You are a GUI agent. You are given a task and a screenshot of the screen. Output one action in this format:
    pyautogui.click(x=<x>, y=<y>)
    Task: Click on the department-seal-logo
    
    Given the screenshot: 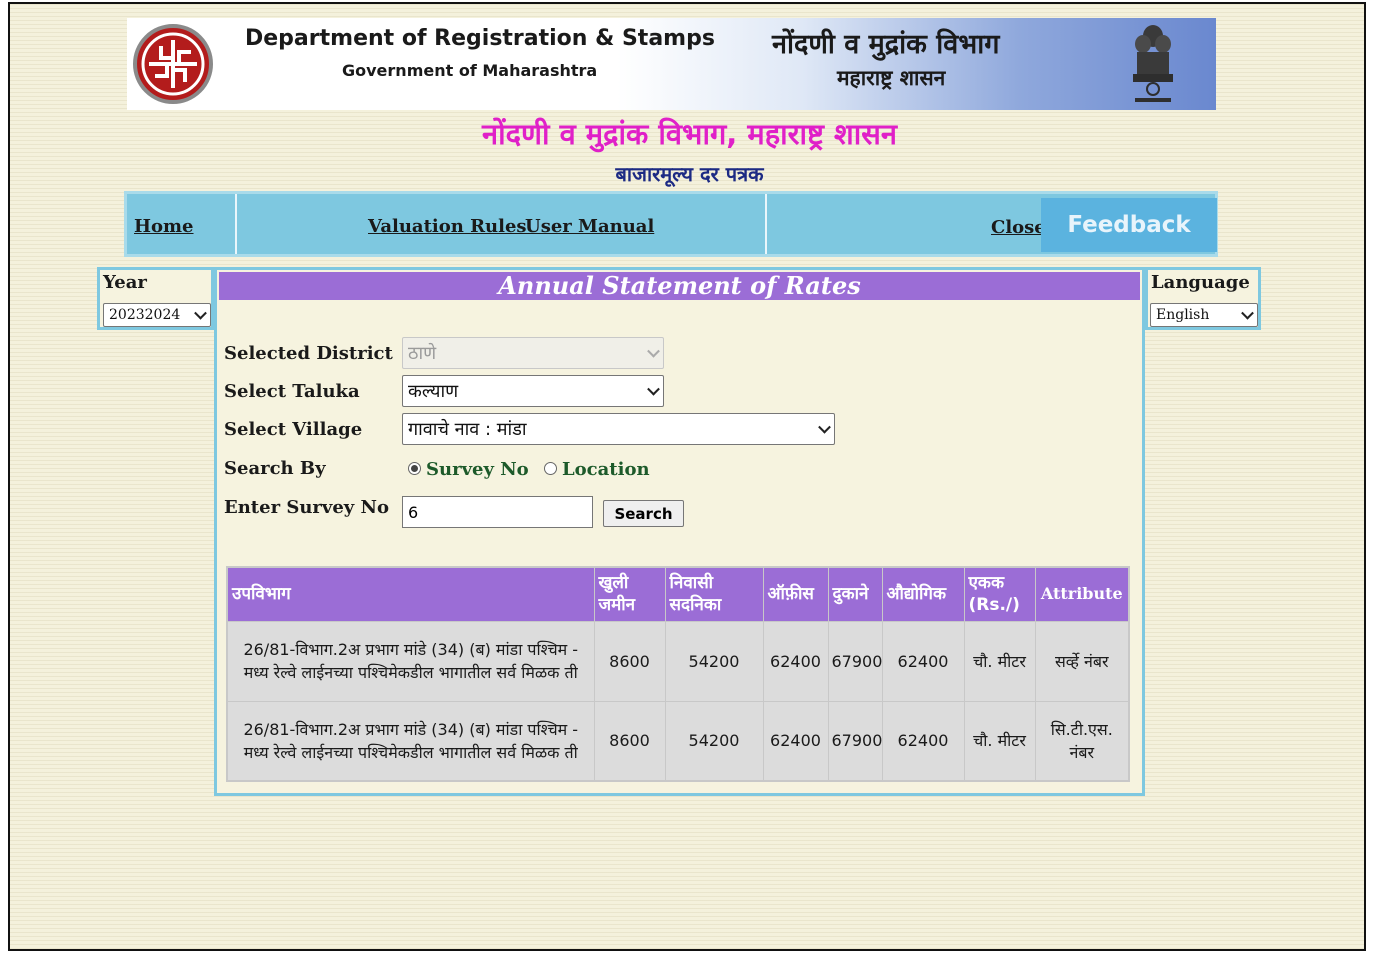 What is the action you would take?
    pyautogui.click(x=173, y=64)
    